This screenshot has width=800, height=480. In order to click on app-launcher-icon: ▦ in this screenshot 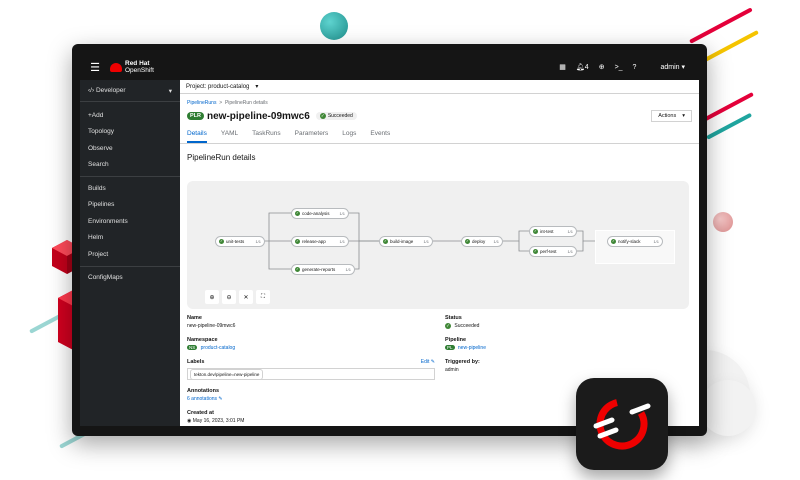, I will do `click(562, 67)`.